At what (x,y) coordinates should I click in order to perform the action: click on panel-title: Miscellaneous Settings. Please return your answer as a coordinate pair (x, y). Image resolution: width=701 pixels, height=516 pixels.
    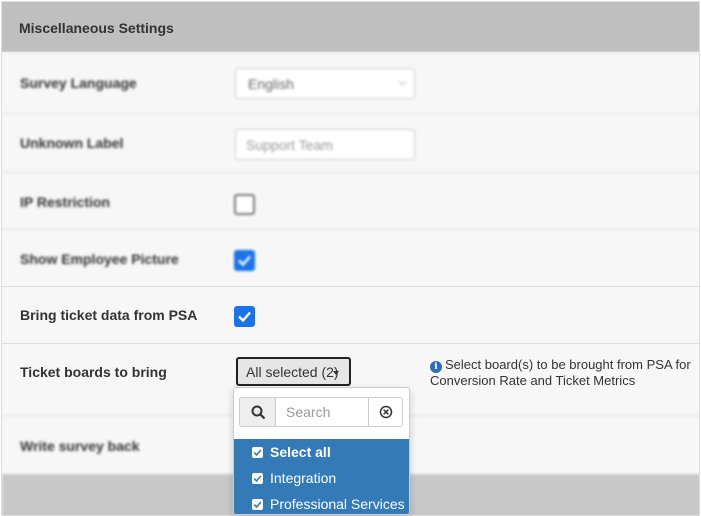
    Looking at the image, I should click on (96, 28).